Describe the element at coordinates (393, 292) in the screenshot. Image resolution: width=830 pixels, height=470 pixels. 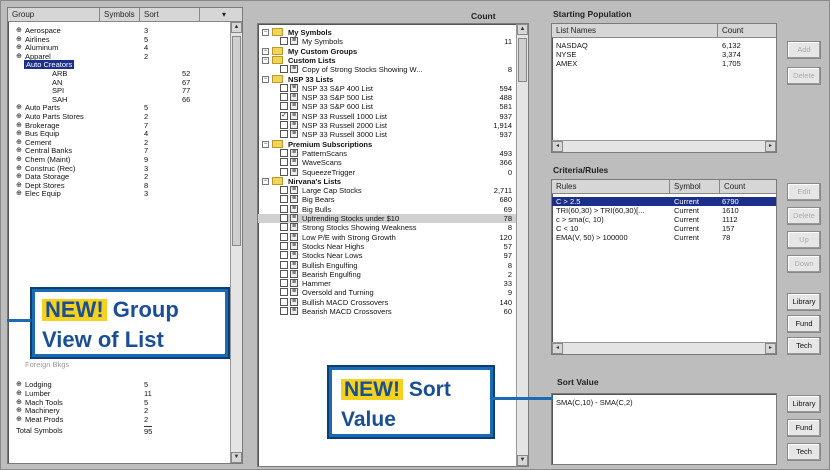
I see `tree-item: ≡ Oversold and Turning 9` at that location.